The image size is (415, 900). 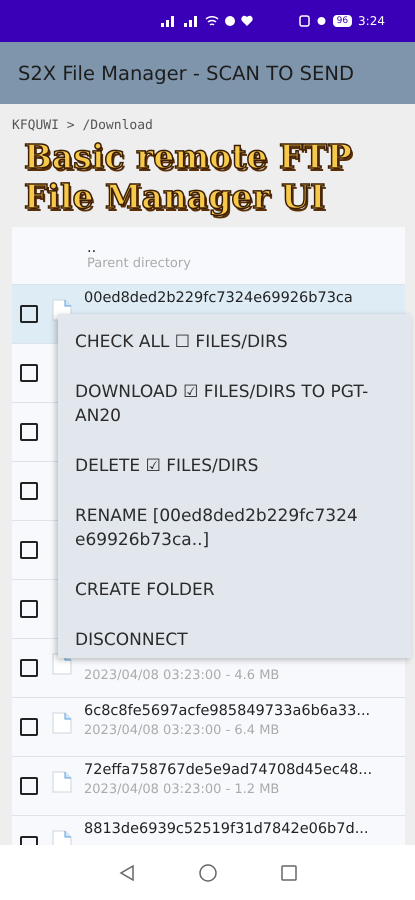 I want to click on file-name: .., so click(x=91, y=248).